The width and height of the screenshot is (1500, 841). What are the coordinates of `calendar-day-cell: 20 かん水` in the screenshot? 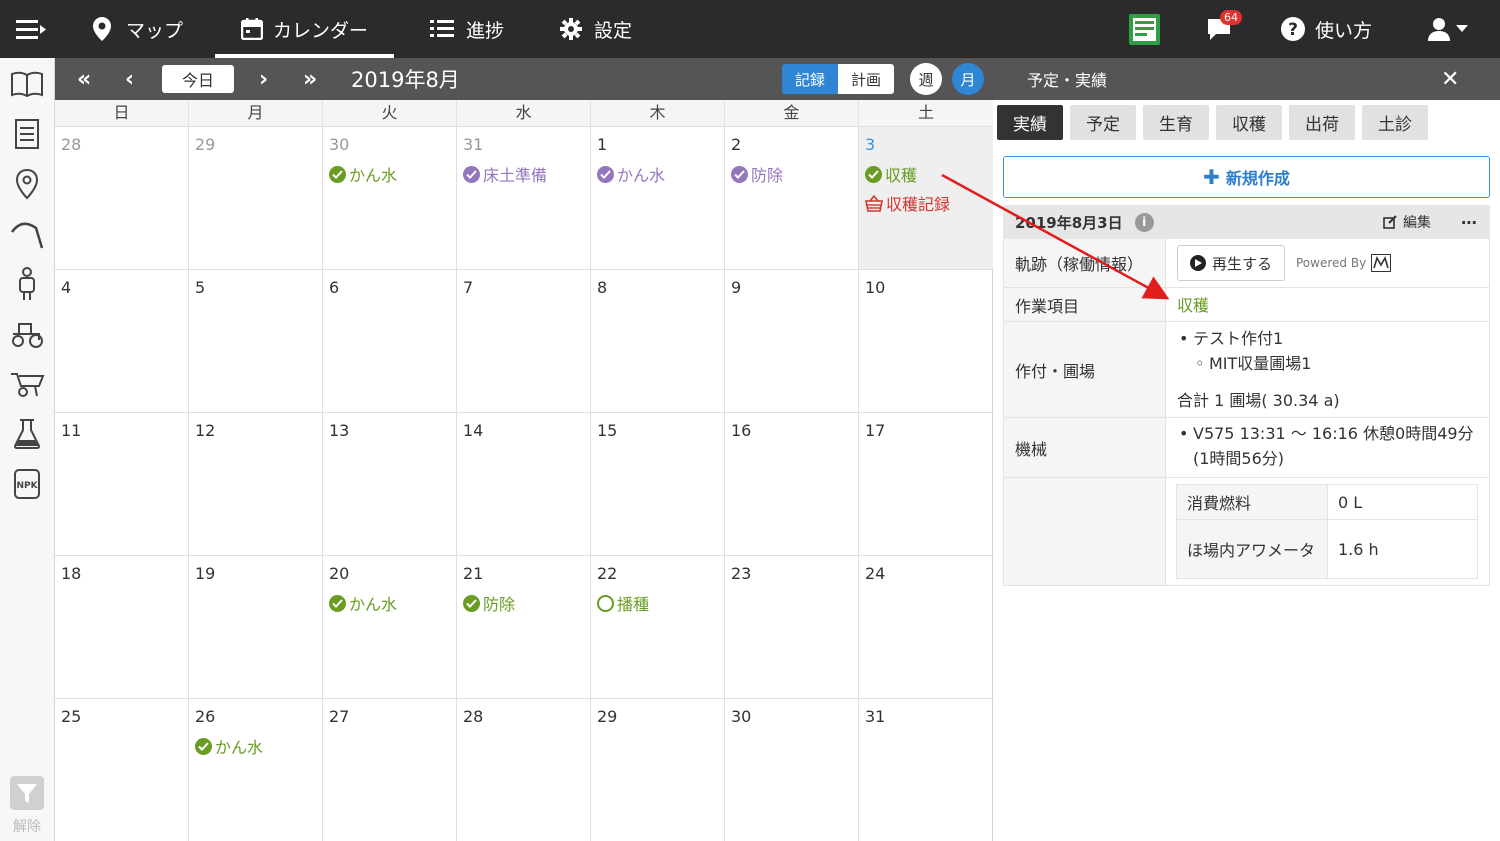 It's located at (390, 627).